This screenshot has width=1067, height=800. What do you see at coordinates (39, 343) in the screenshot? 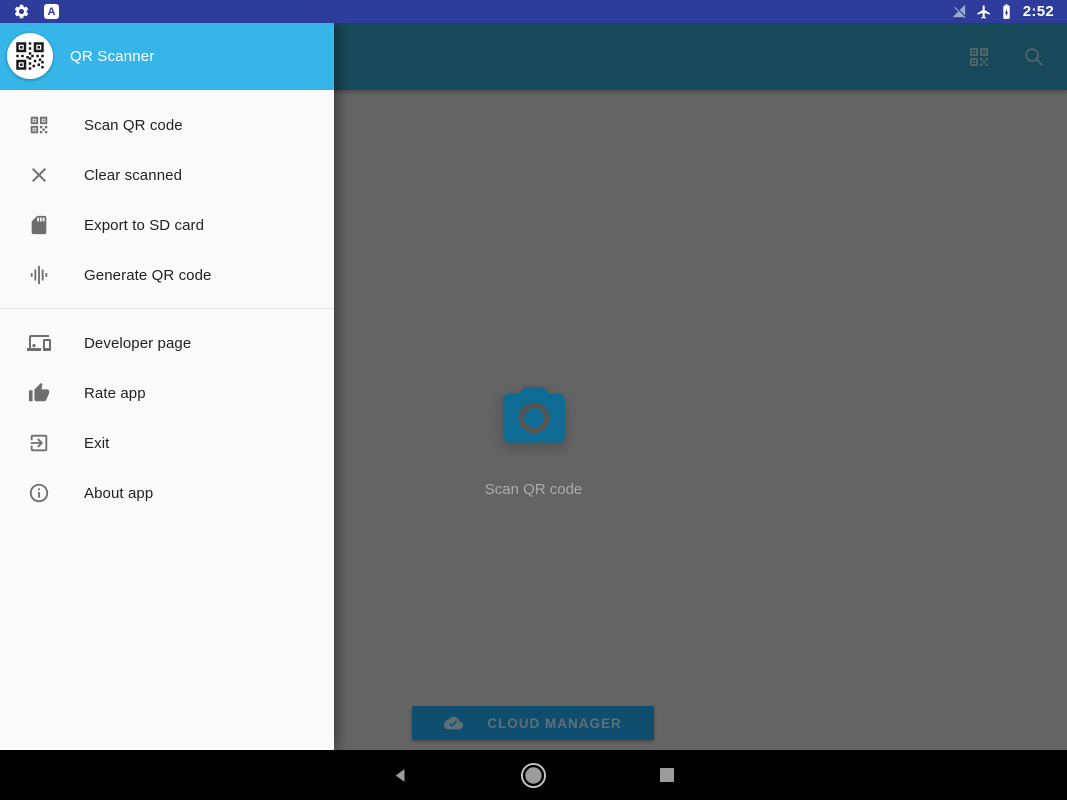
I see `devices-icon` at bounding box center [39, 343].